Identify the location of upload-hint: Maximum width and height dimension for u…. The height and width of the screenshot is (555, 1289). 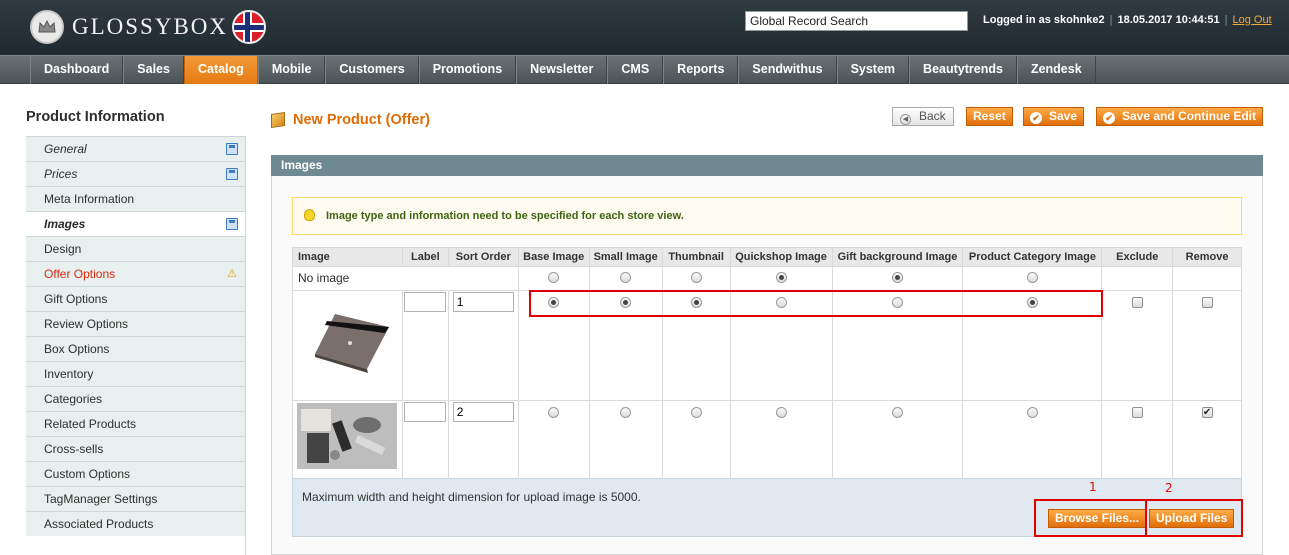
(471, 497).